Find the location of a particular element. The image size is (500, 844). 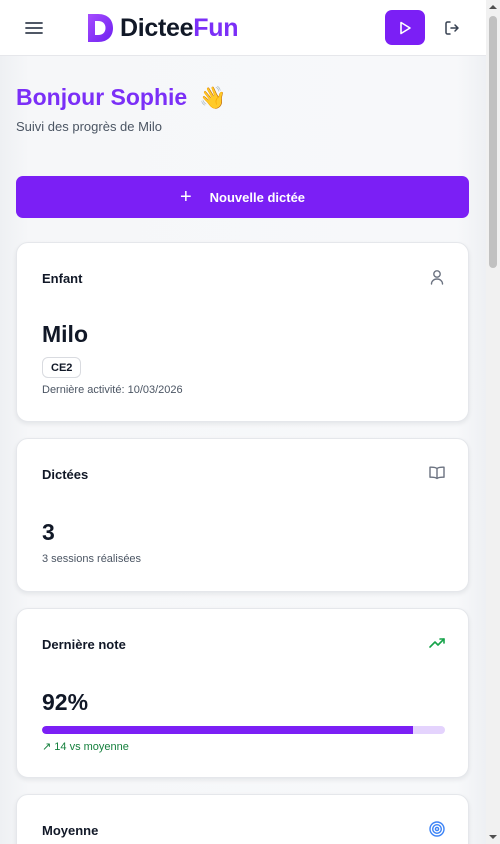

logo-text-part2: Fun is located at coordinates (216, 27).